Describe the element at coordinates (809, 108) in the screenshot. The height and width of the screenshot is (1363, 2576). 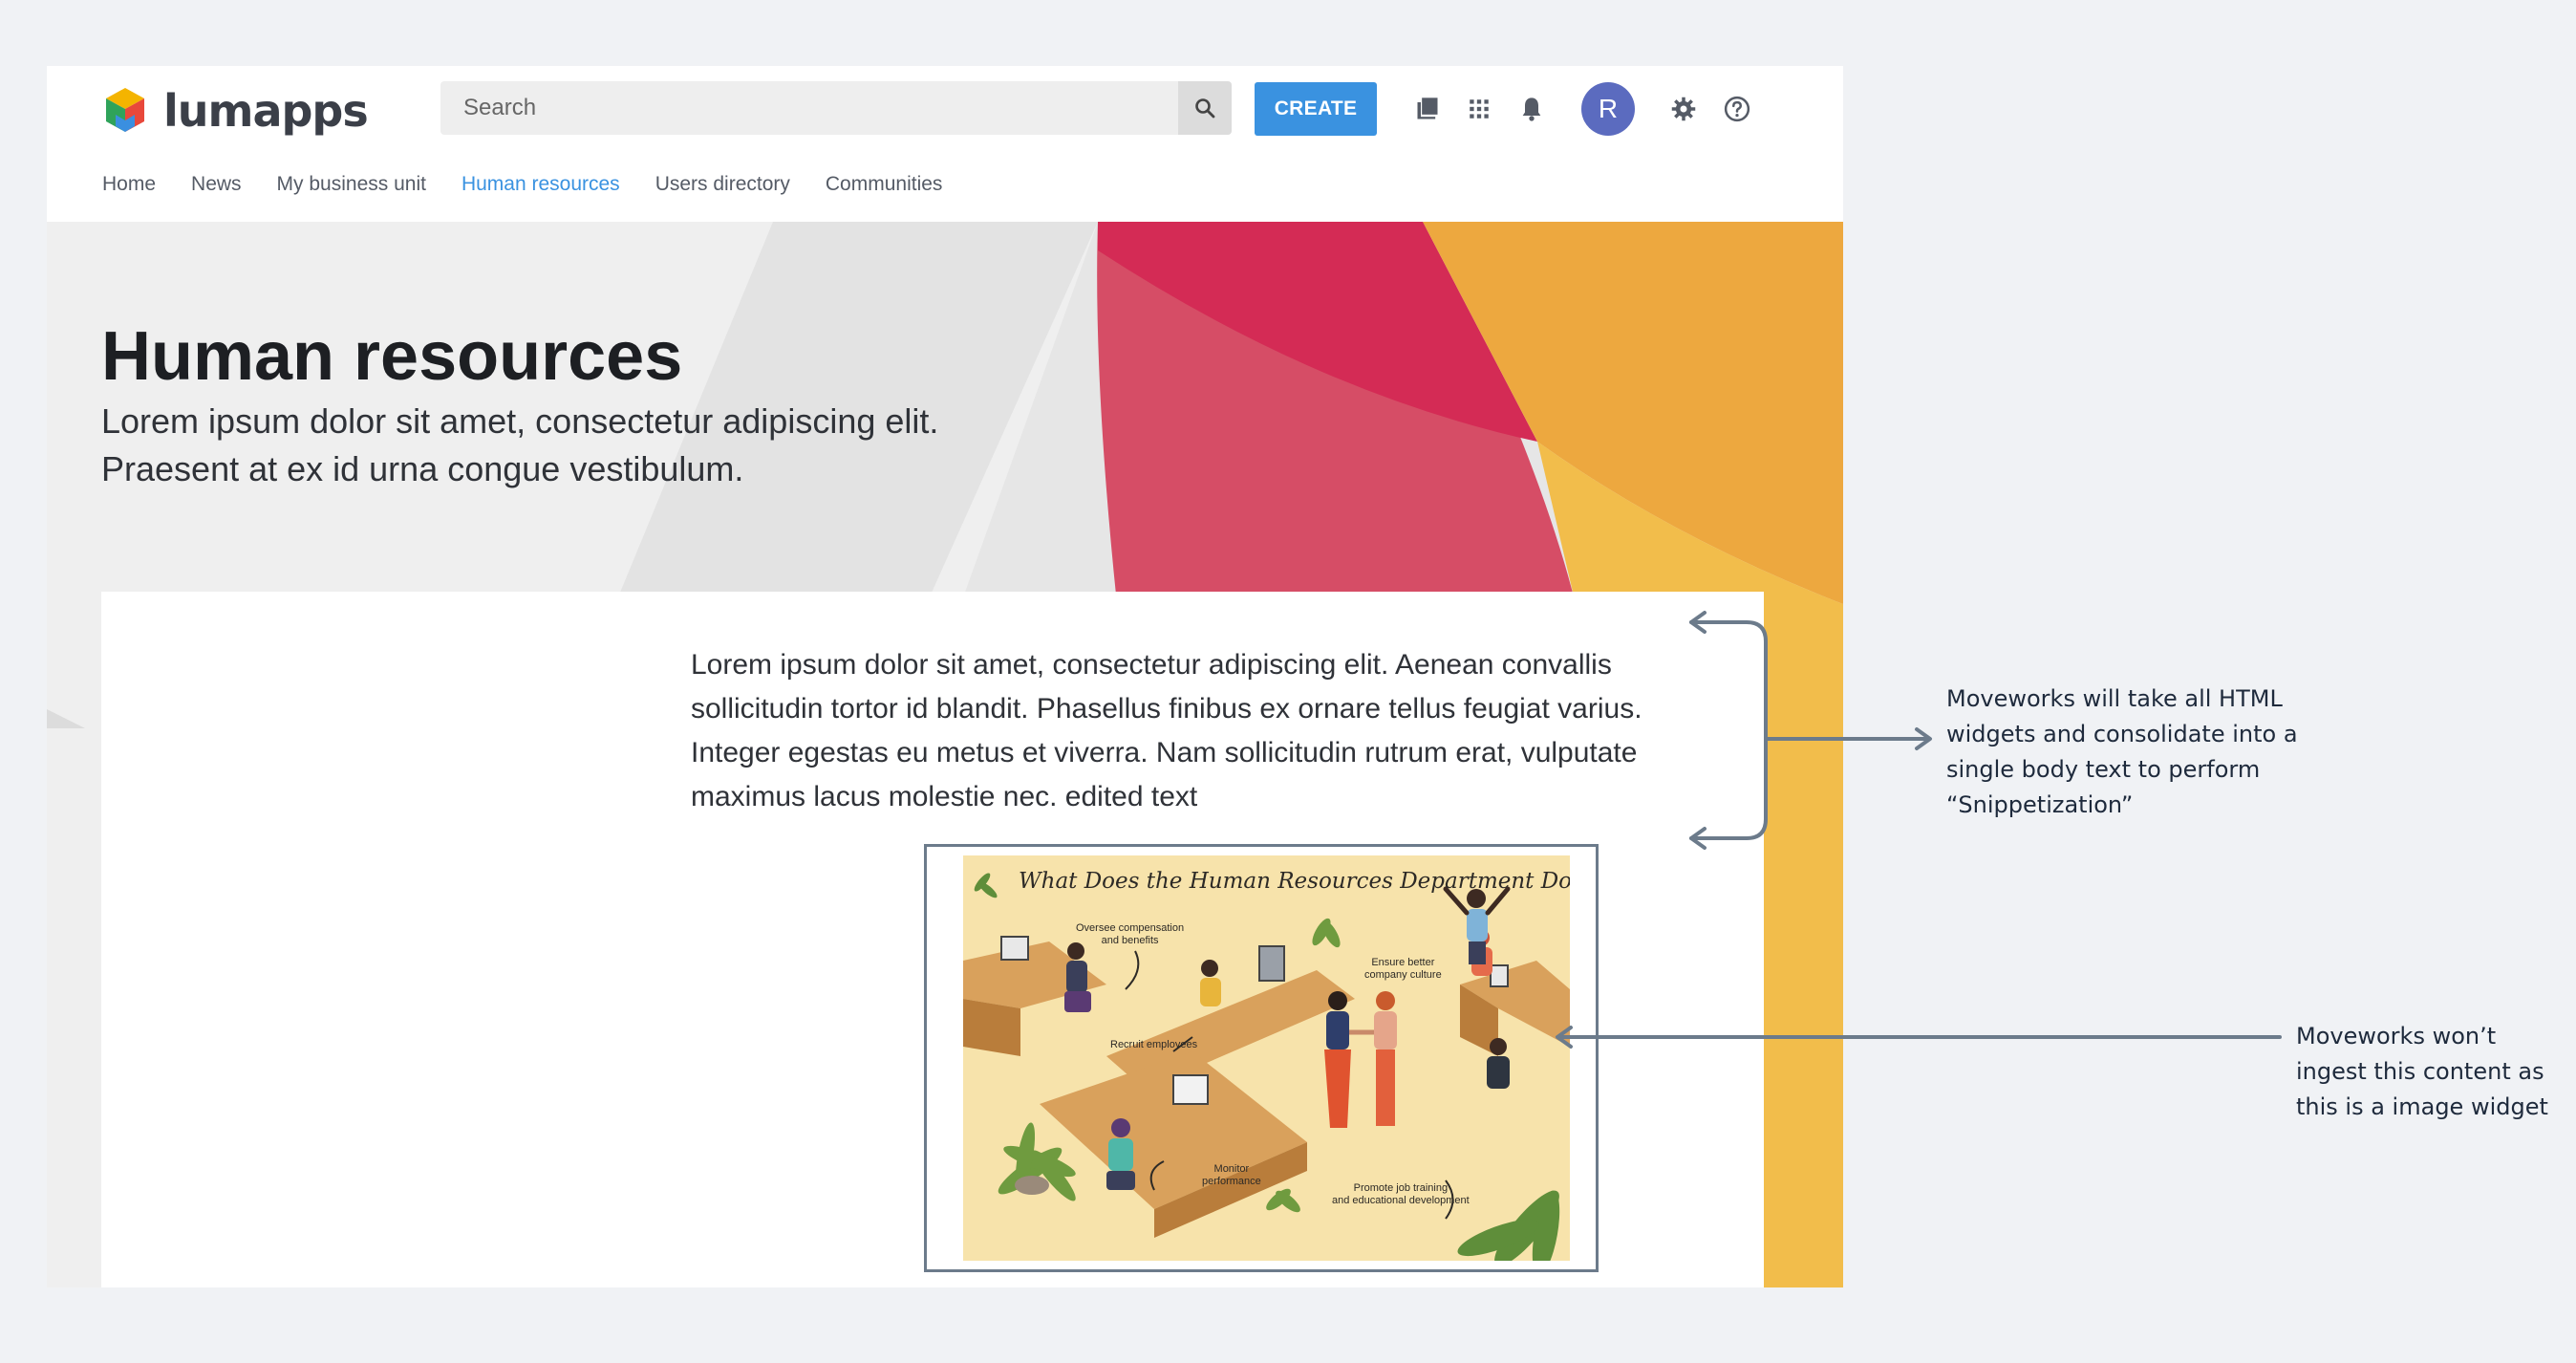
I see `search-input` at that location.